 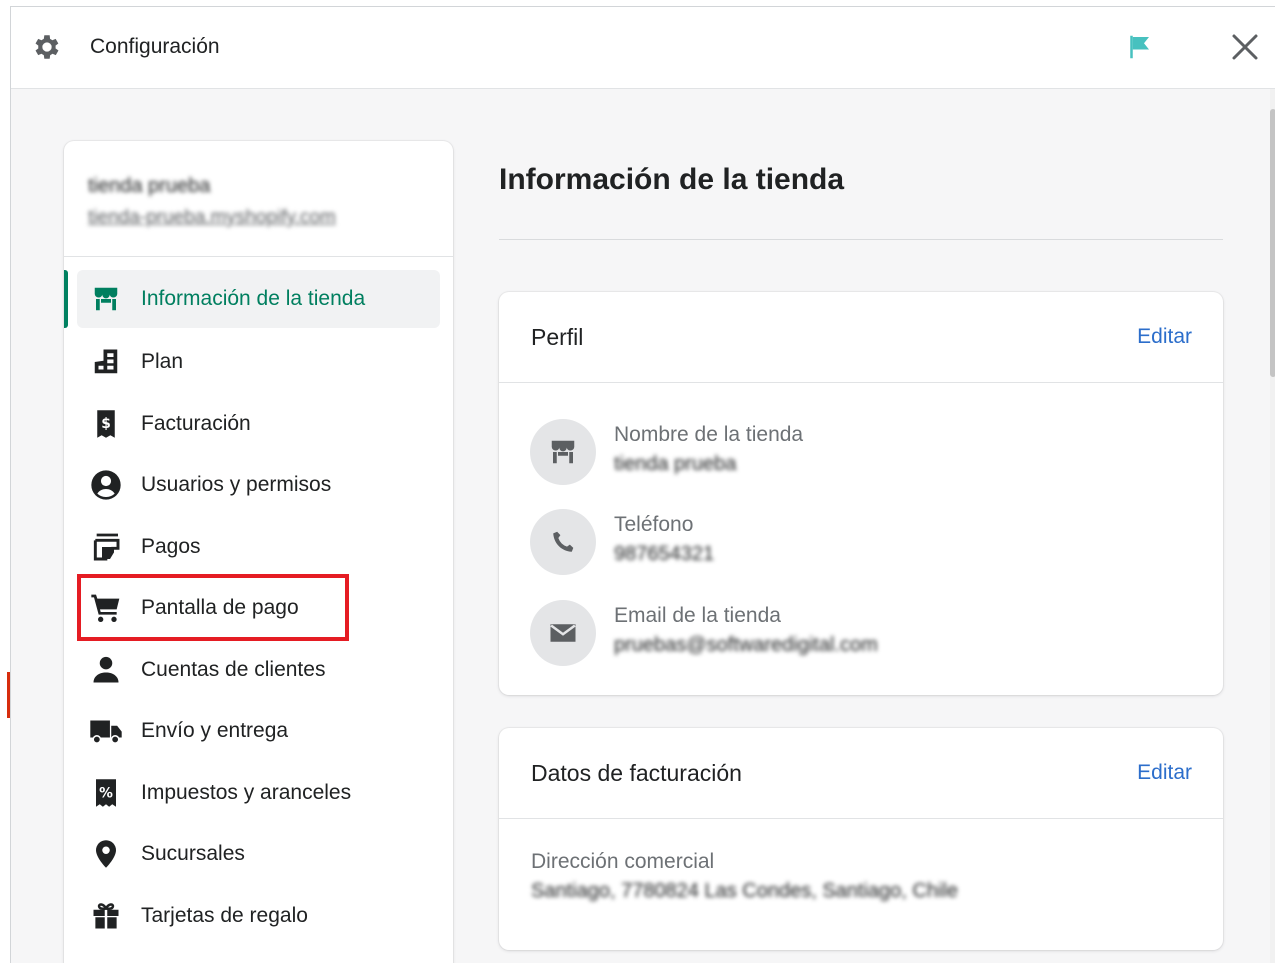 I want to click on sidebar-item-label: Pantalla de pago, so click(x=220, y=608).